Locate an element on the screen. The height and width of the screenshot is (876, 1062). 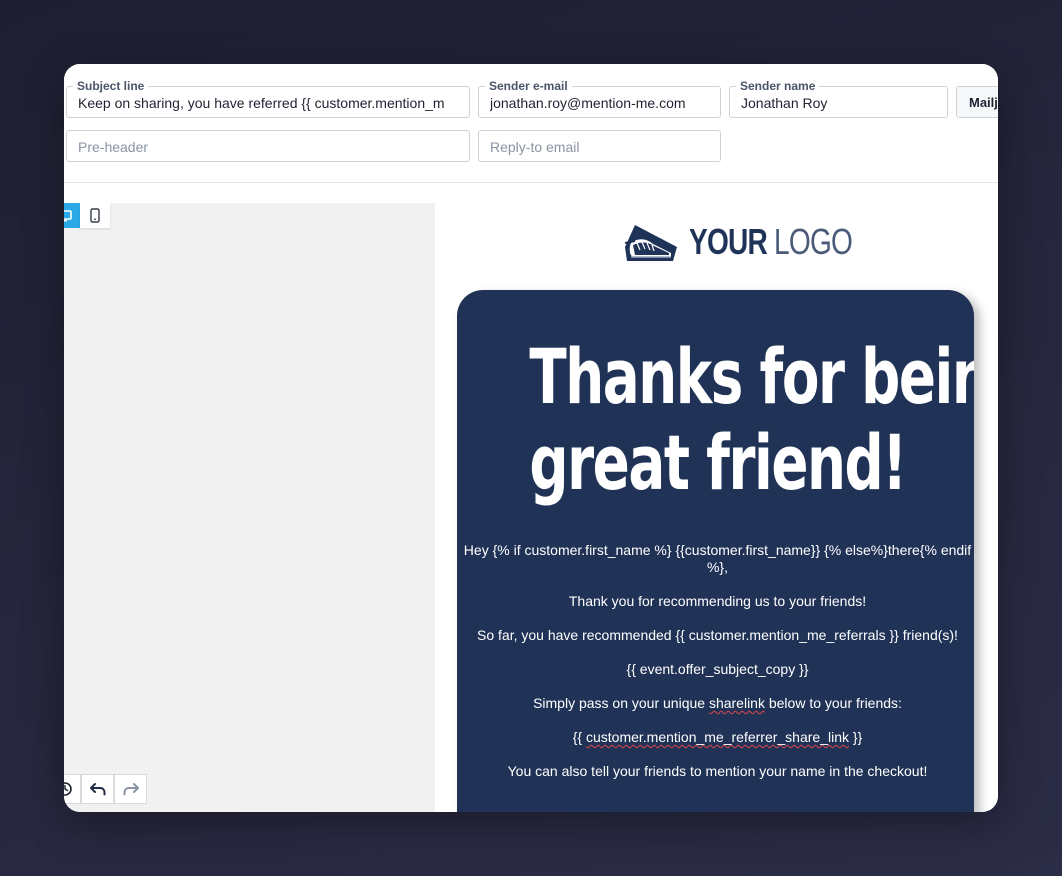
reply-to-placeholder: Reply-to email is located at coordinates (602, 147).